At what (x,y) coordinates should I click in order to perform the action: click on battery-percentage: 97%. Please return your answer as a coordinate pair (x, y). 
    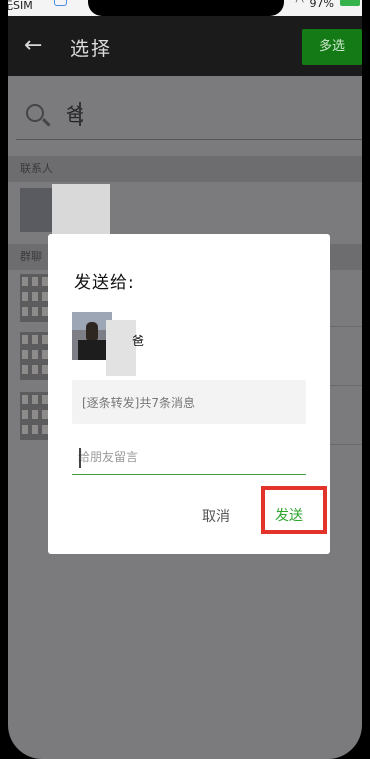
    Looking at the image, I should click on (321, 5).